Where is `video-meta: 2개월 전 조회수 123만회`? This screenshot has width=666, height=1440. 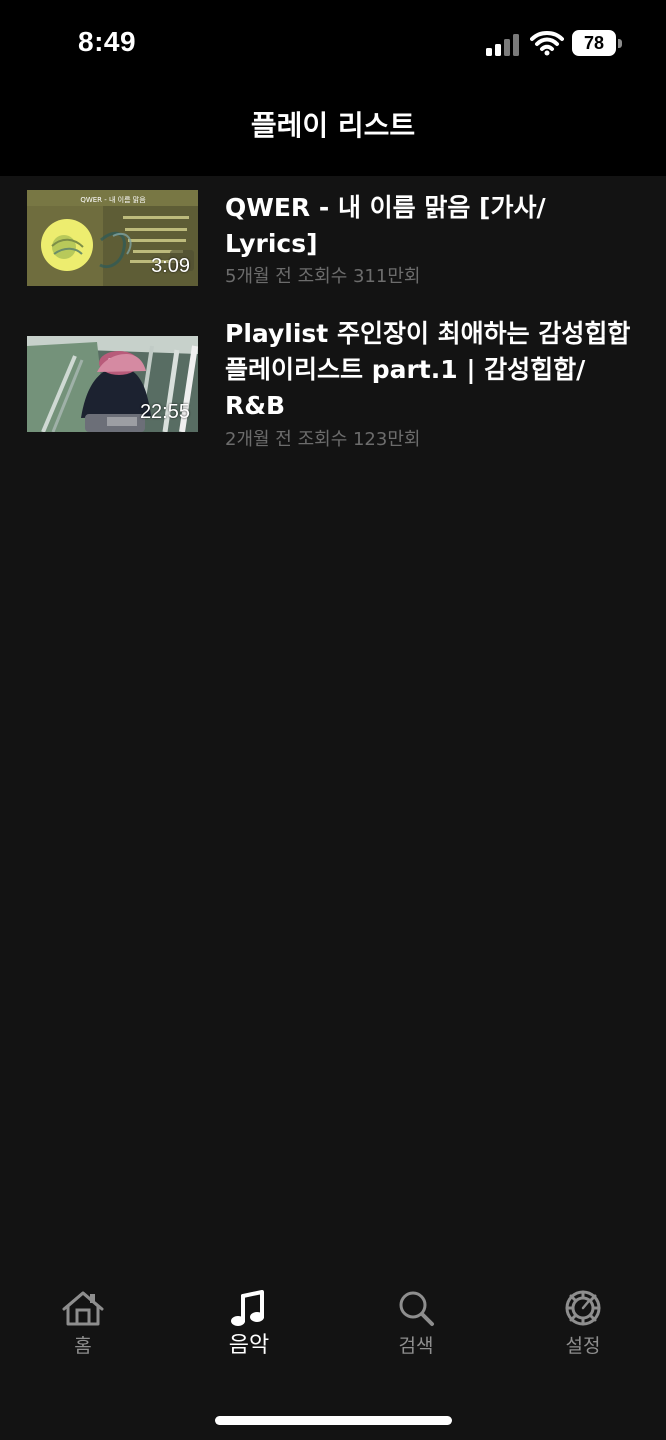 video-meta: 2개월 전 조회수 123만회 is located at coordinates (323, 439).